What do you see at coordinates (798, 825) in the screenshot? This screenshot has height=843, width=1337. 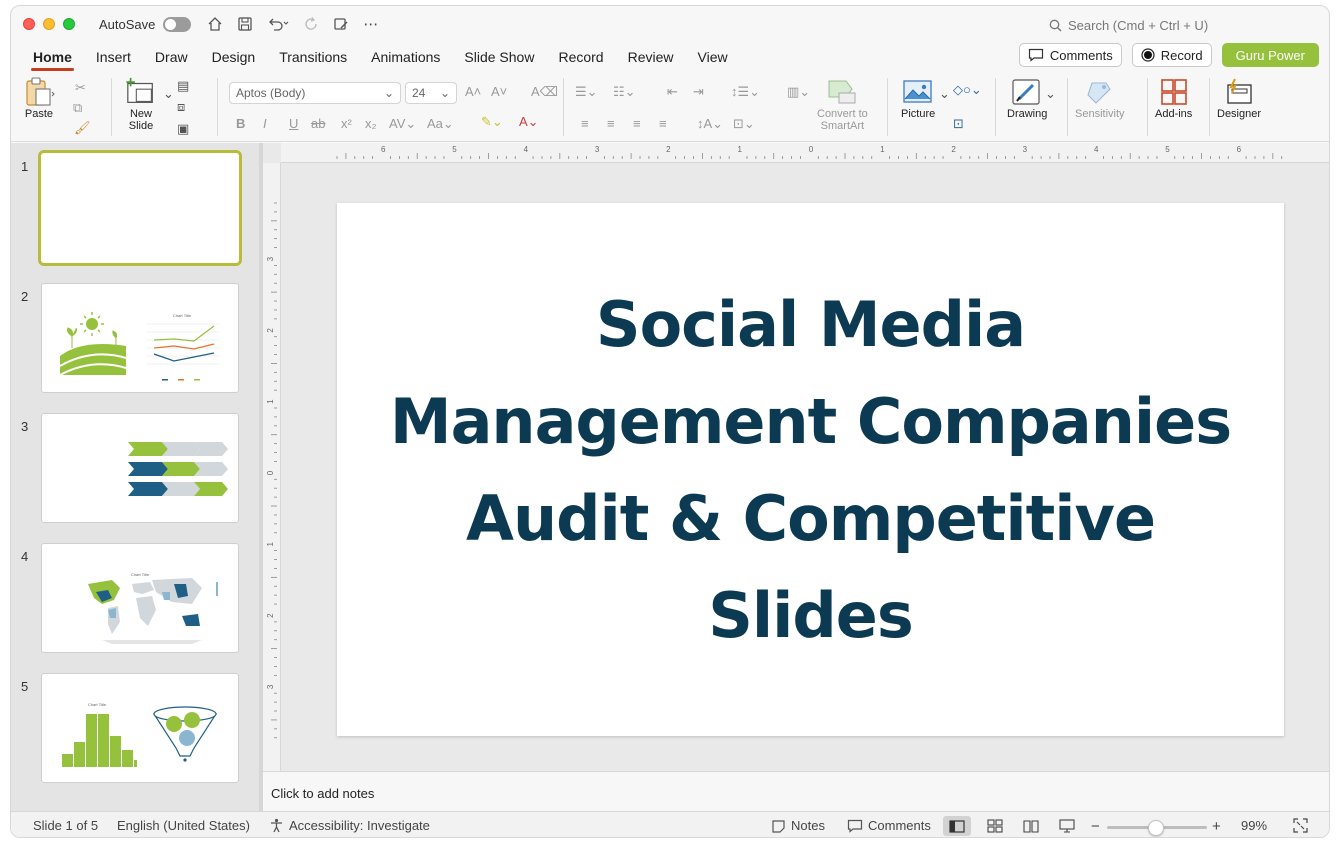 I see `notes-toggle-button: Notes` at bounding box center [798, 825].